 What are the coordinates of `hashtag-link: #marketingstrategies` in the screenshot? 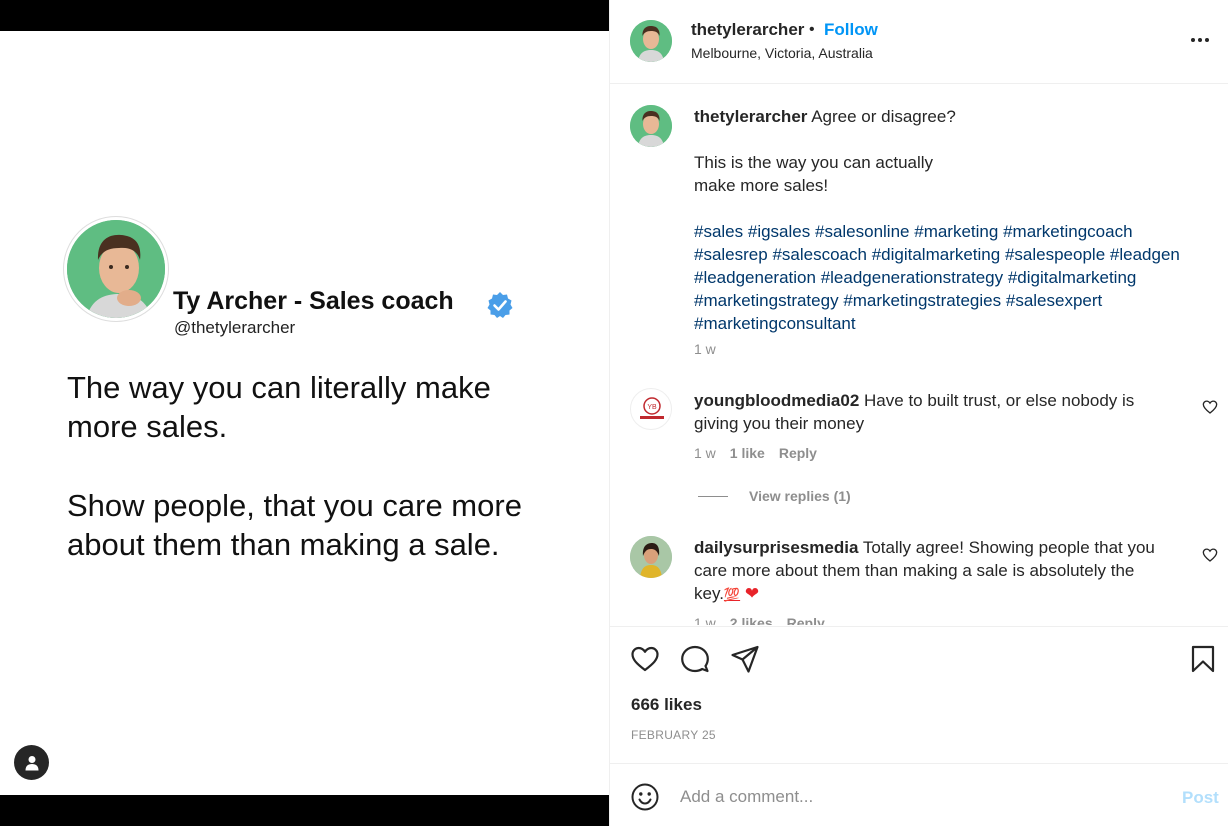 It's located at (922, 300).